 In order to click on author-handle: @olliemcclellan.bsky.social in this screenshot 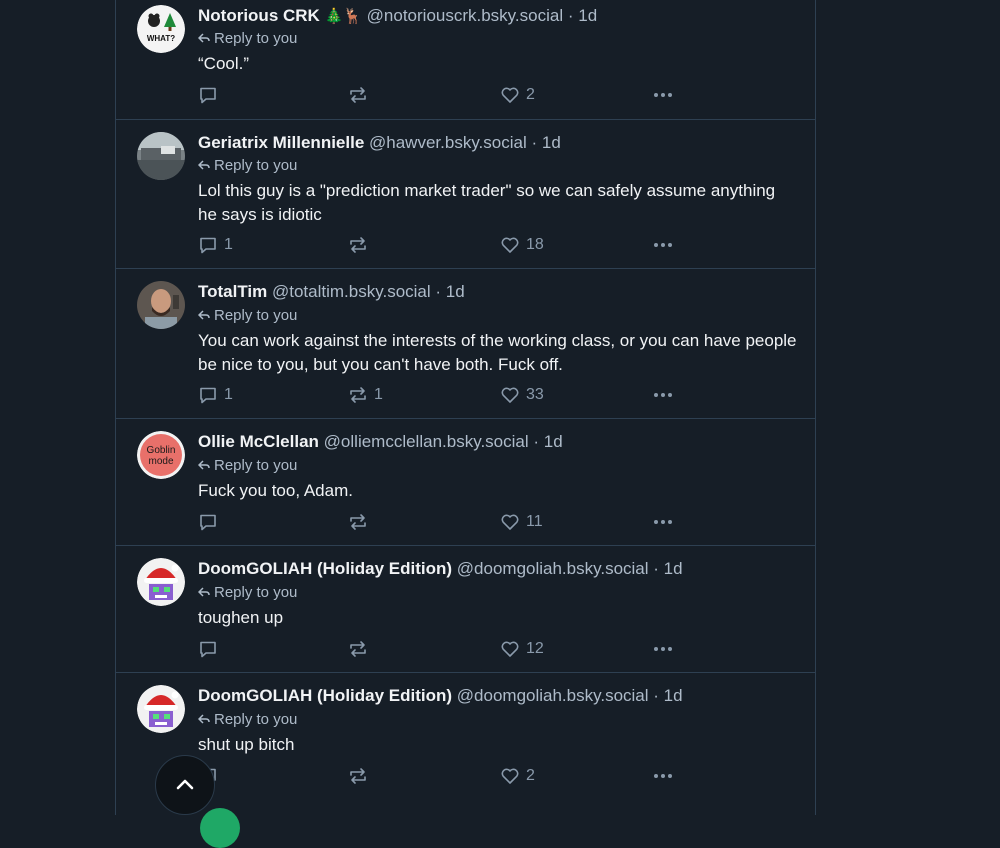, I will do `click(426, 441)`.